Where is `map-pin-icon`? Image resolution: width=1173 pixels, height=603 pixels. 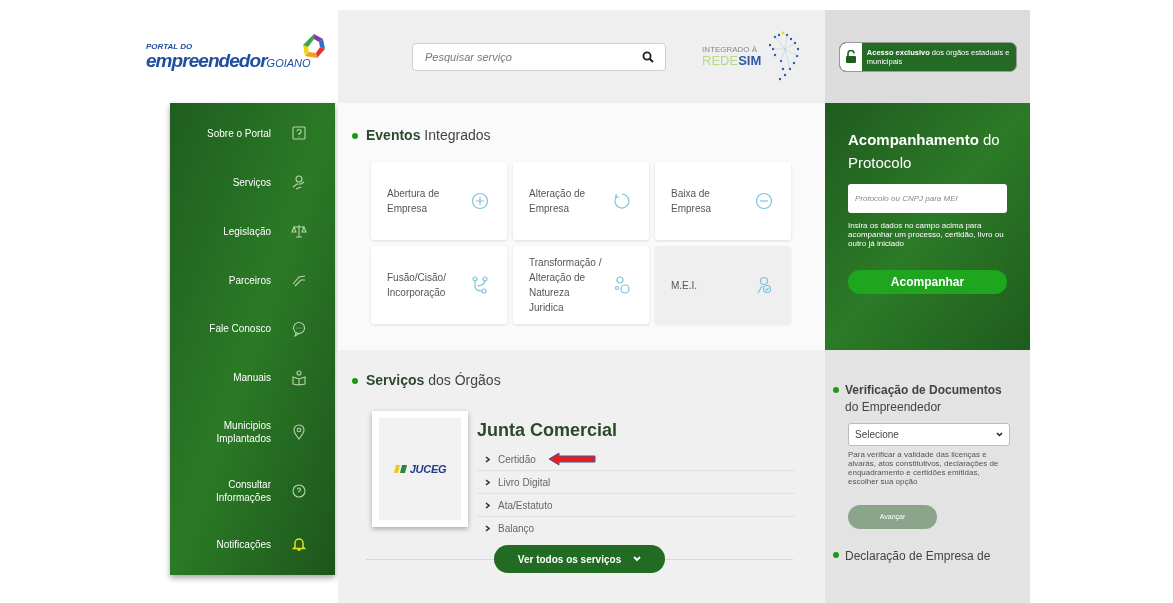
map-pin-icon is located at coordinates (299, 431).